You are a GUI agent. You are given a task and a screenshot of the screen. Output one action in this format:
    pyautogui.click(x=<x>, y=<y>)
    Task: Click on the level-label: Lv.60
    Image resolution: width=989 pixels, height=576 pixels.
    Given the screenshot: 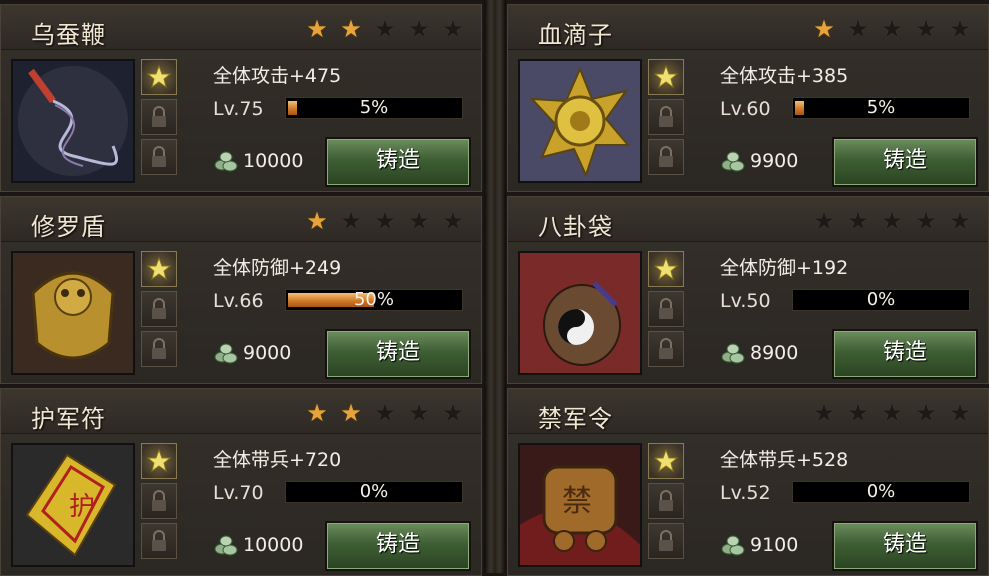 What is the action you would take?
    pyautogui.click(x=745, y=109)
    